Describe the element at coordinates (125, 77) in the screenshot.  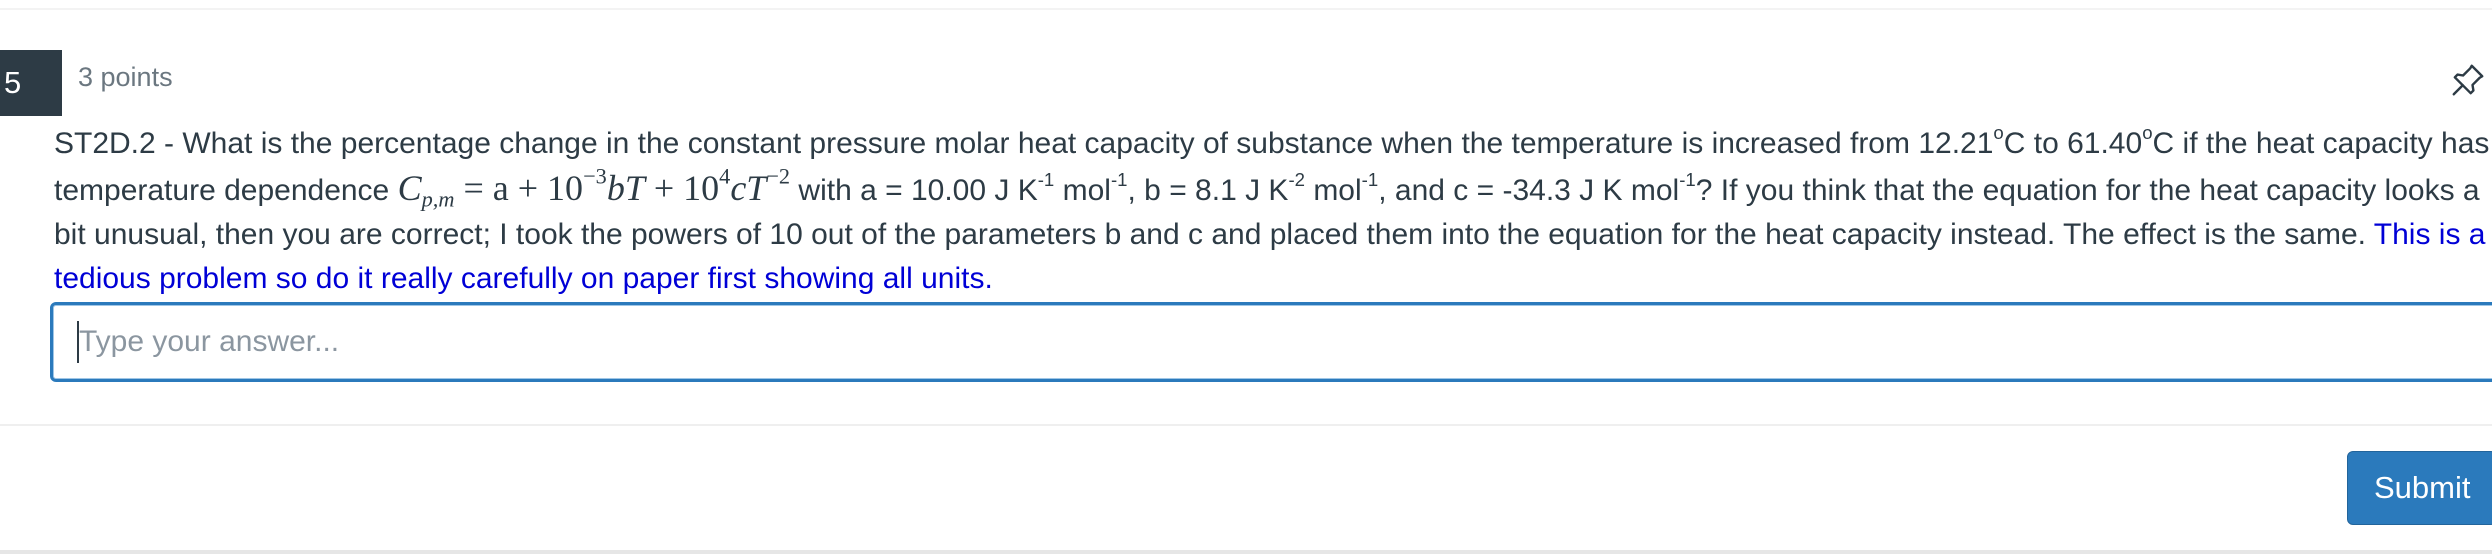
I see `question-points: 3 points` at that location.